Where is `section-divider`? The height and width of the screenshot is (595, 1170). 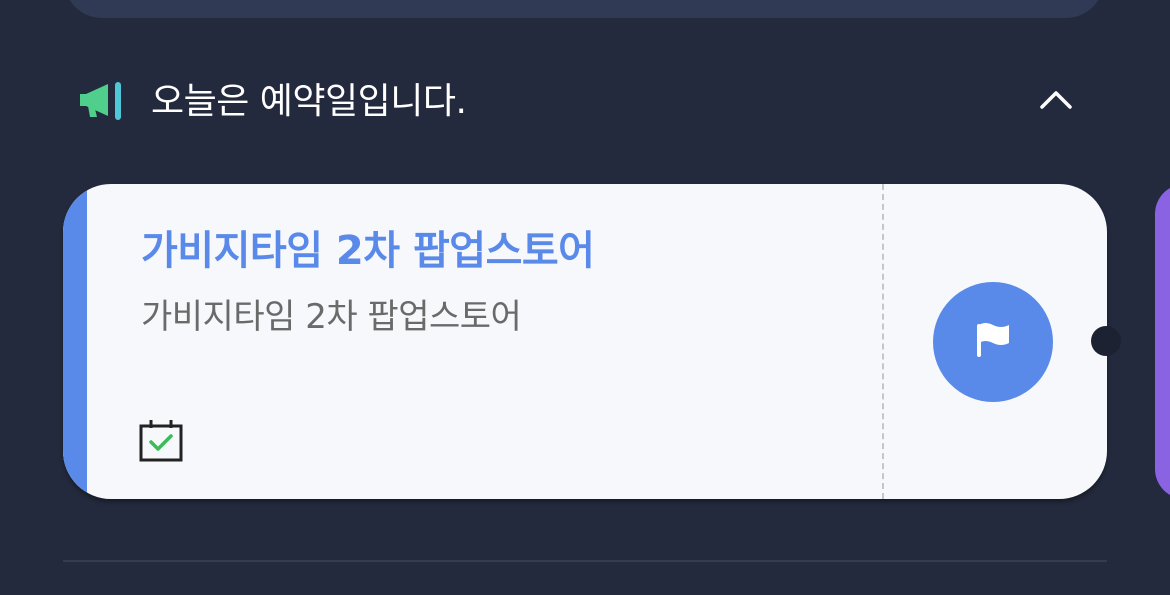 section-divider is located at coordinates (585, 561).